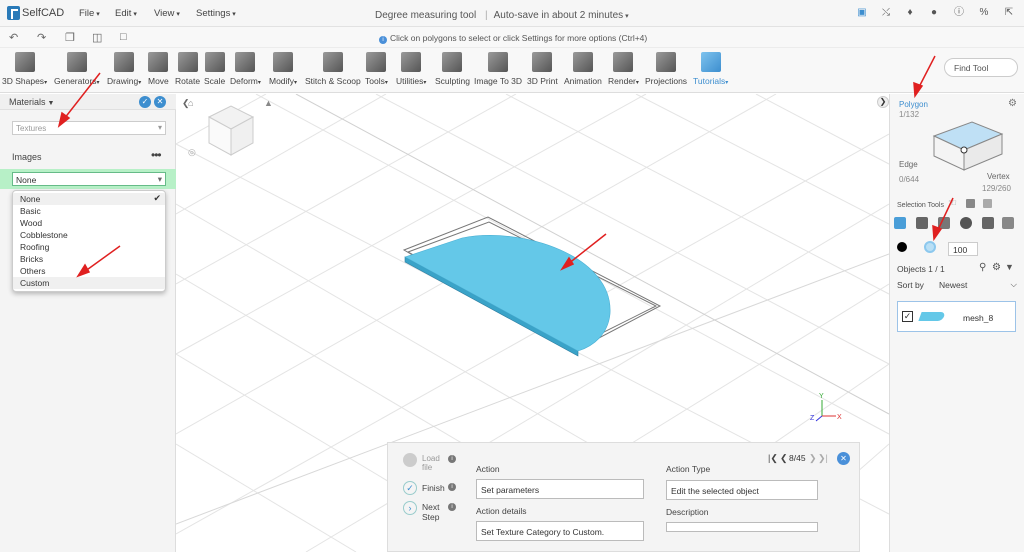  I want to click on tool-image-to-3d: Image To 3D, so click(498, 69).